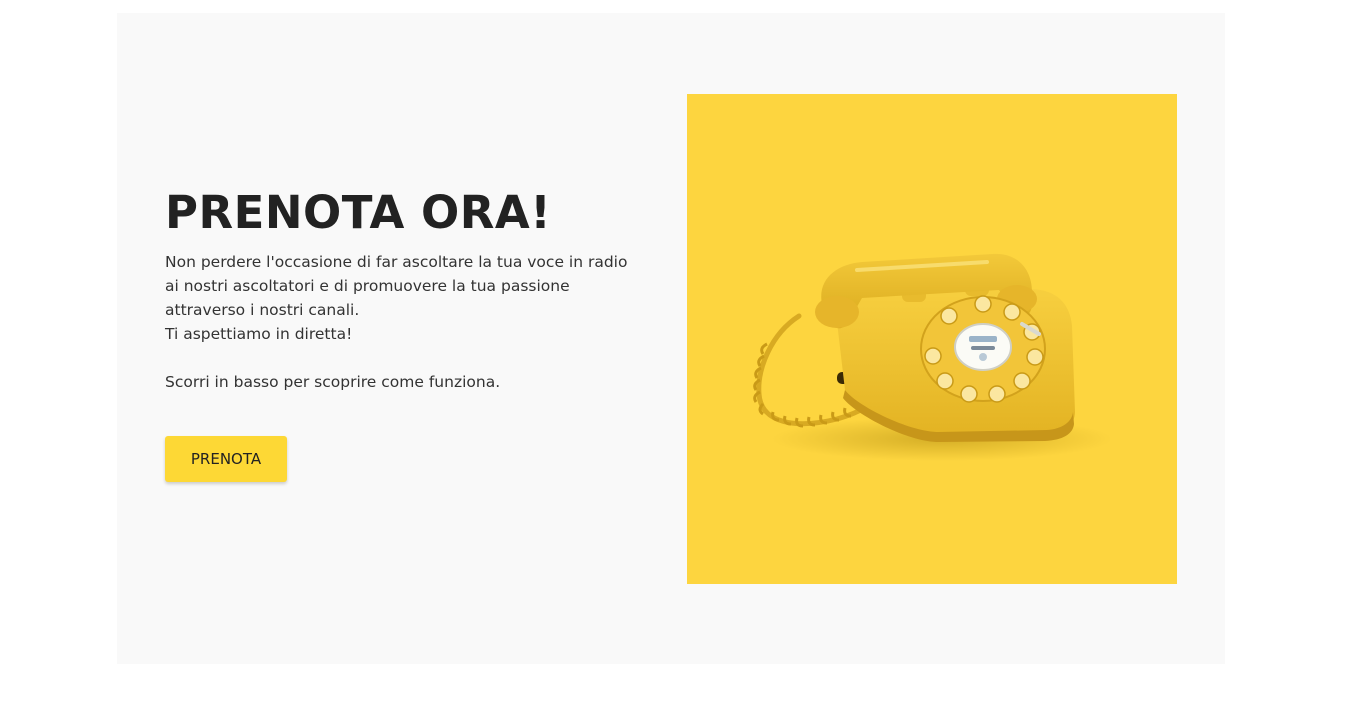  Describe the element at coordinates (259, 334) in the screenshot. I see `description-invitation: Ti aspettiamo in diretta!` at that location.